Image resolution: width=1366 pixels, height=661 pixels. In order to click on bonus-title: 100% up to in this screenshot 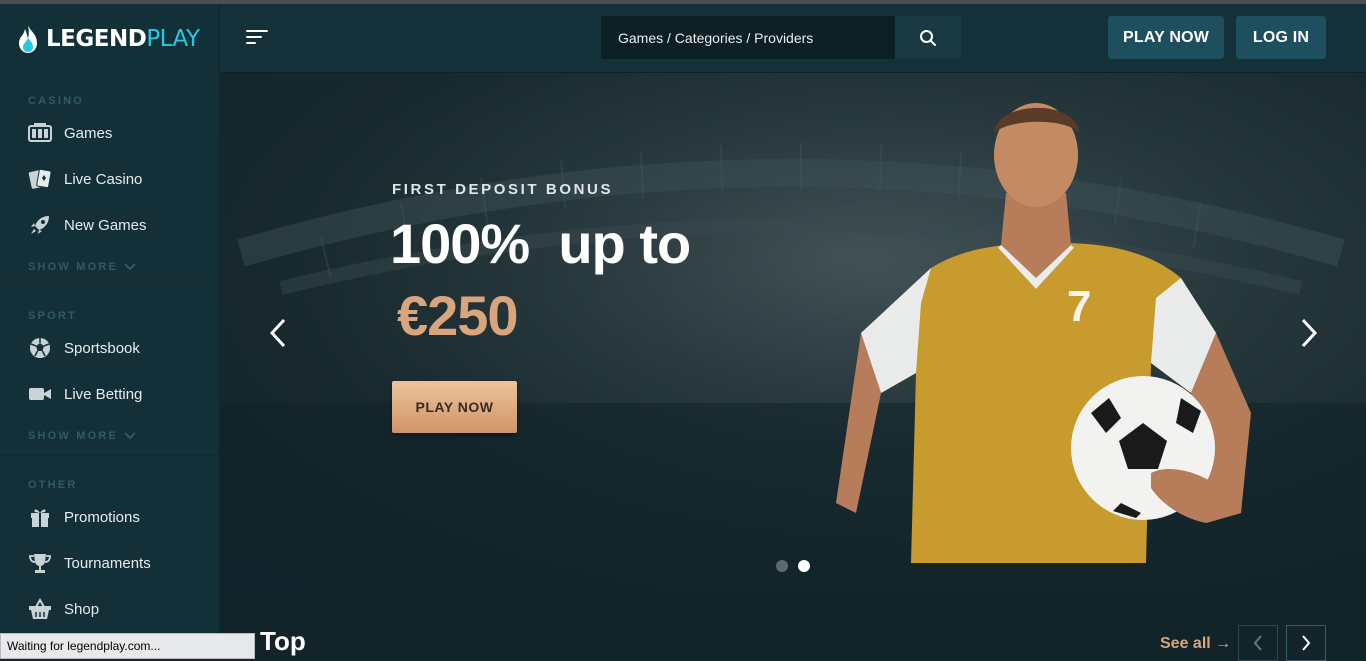, I will do `click(540, 243)`.